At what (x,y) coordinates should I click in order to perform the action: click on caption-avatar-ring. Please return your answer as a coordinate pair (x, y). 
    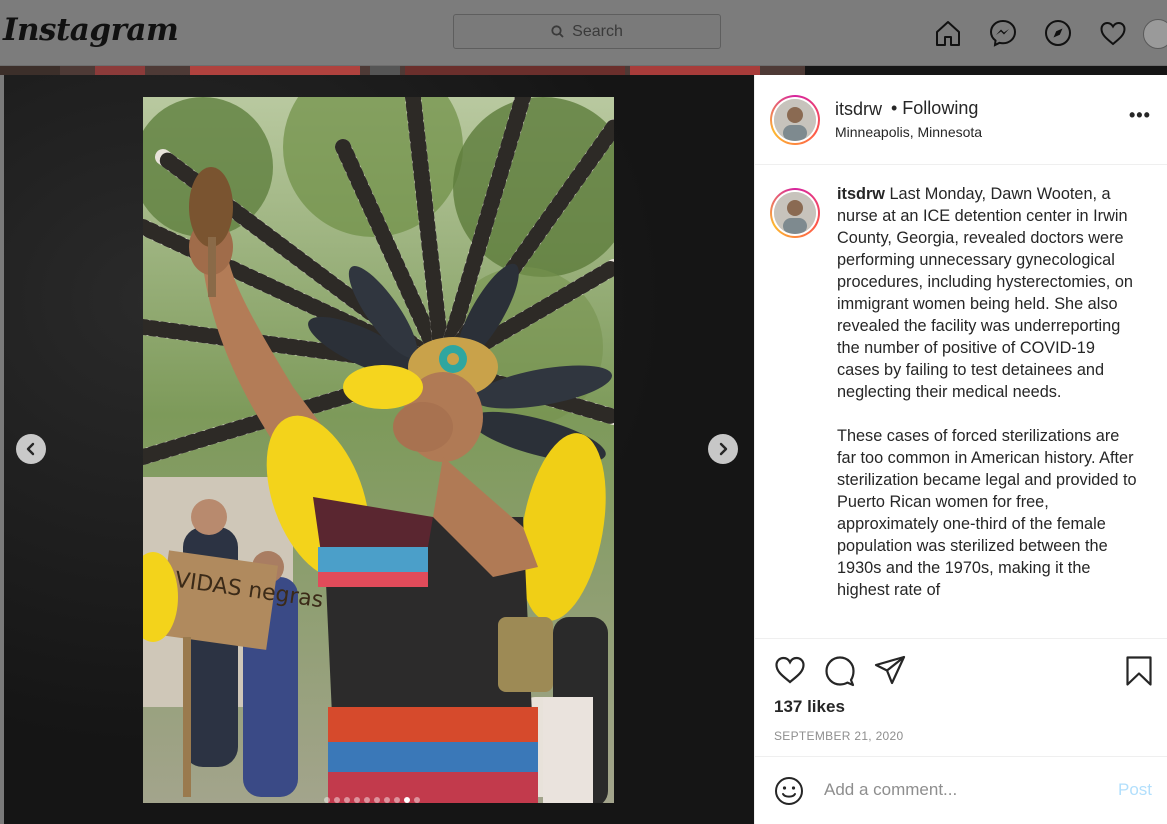
    Looking at the image, I should click on (795, 213).